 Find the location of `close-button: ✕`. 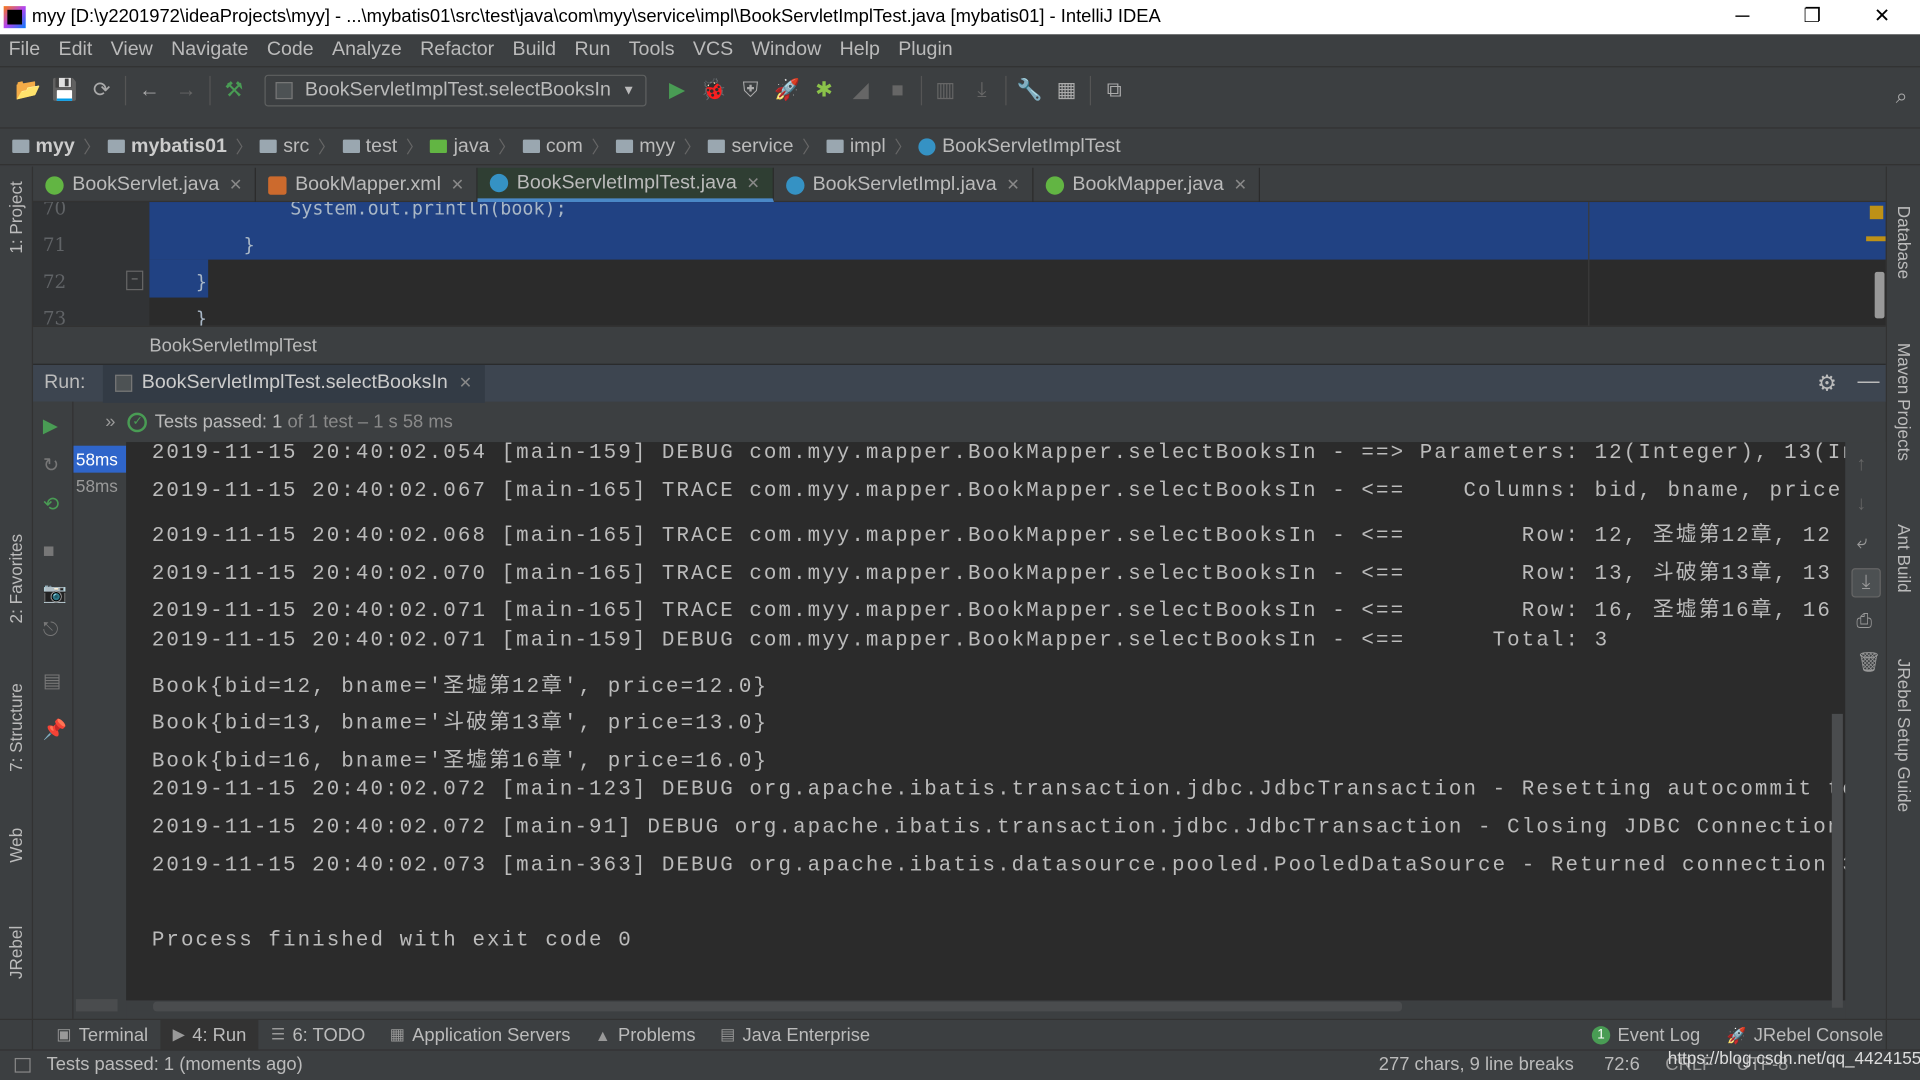

close-button: ✕ is located at coordinates (1882, 17).